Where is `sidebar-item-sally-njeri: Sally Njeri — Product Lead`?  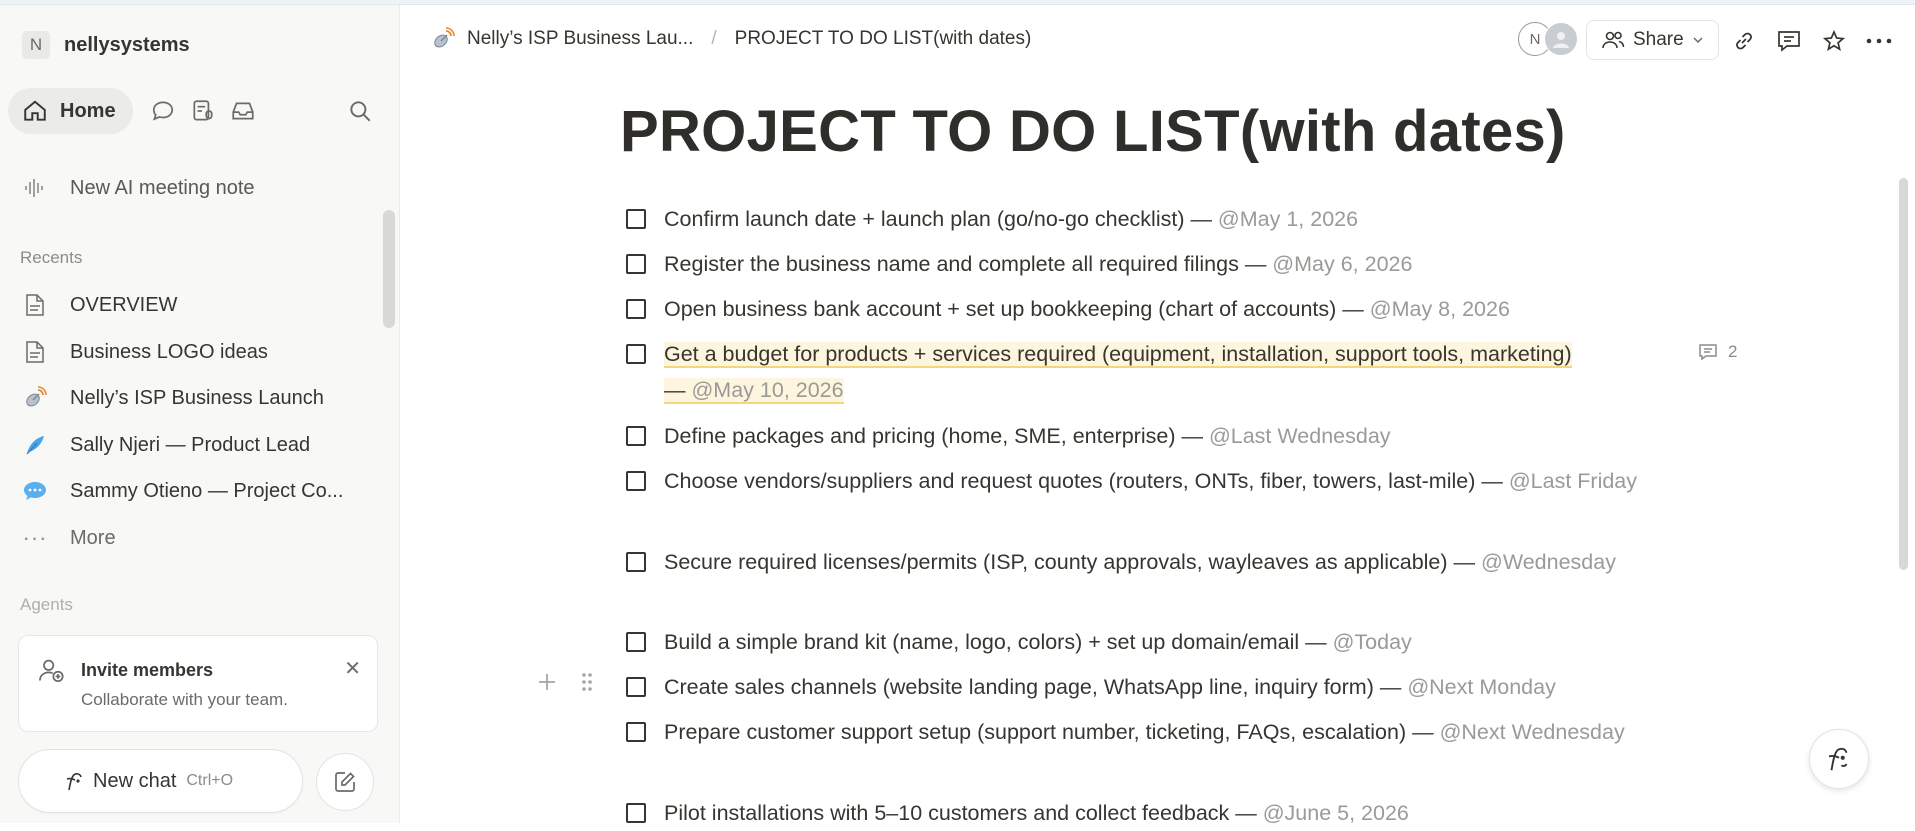 sidebar-item-sally-njeri: Sally Njeri — Product Lead is located at coordinates (199, 445).